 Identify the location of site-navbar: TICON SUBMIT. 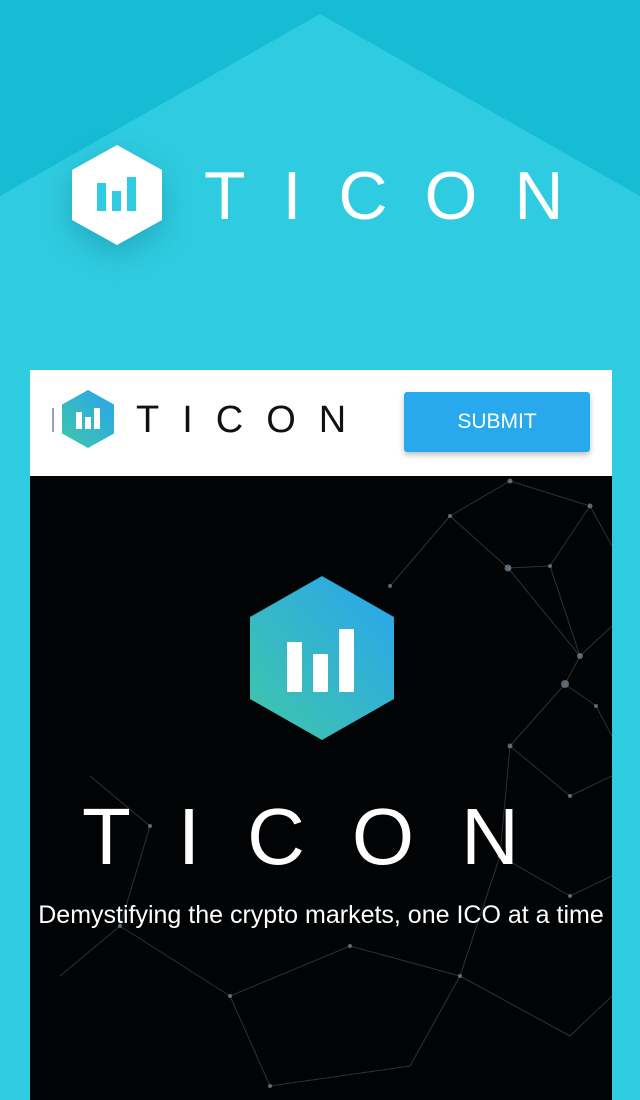
(321, 423).